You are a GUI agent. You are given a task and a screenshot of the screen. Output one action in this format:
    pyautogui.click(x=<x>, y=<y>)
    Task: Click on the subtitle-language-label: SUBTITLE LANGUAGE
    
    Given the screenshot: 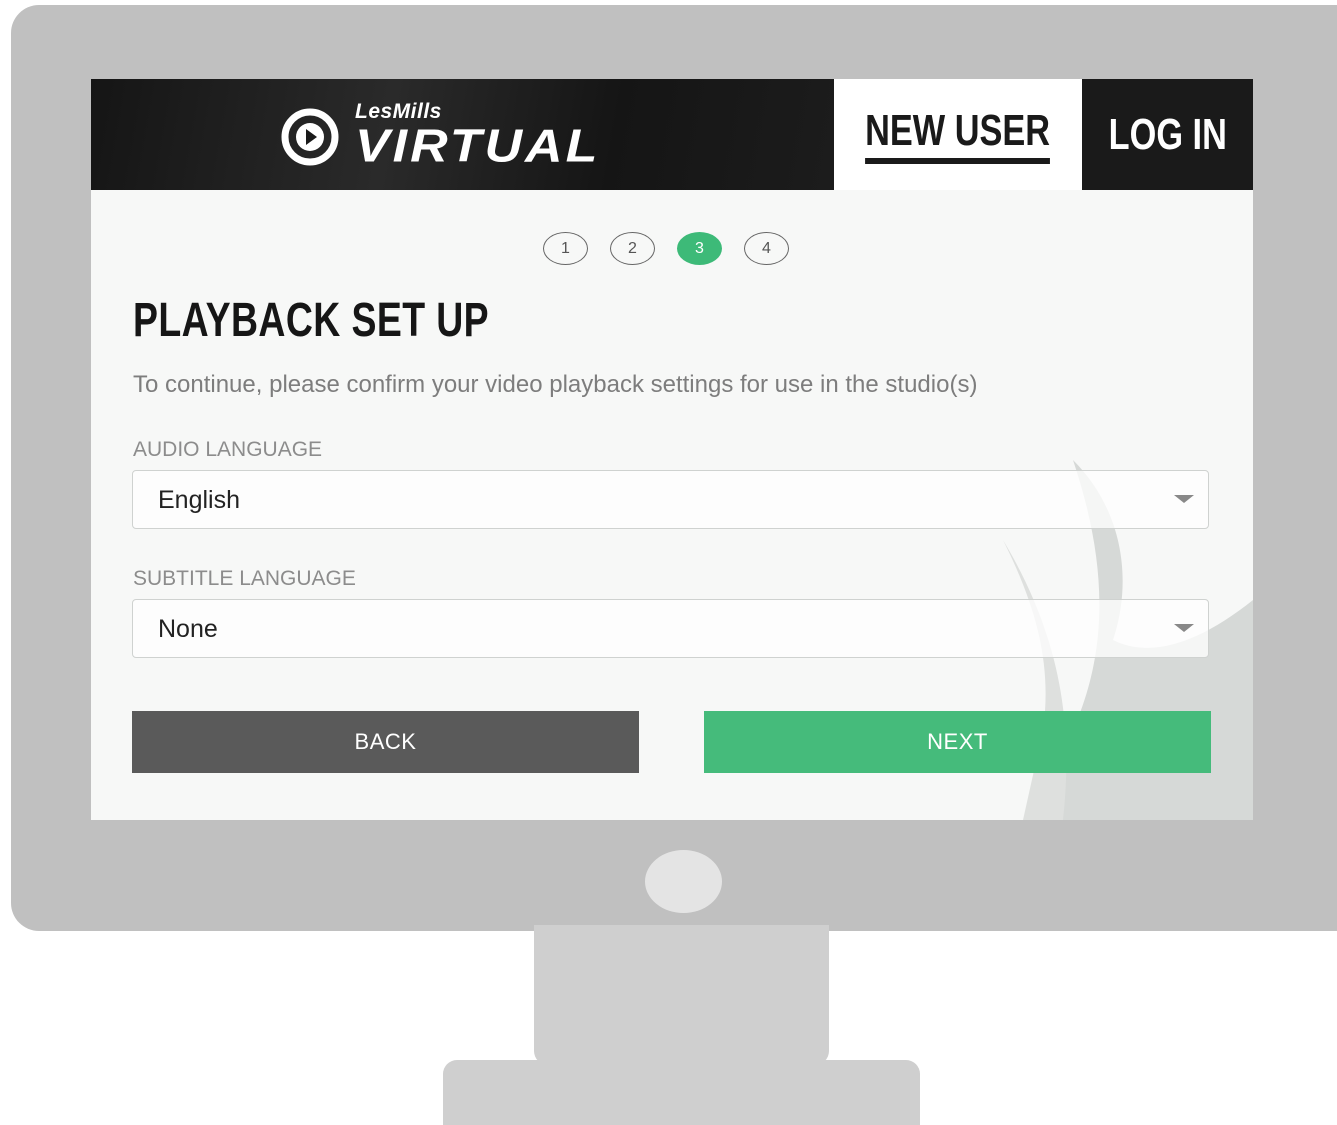 What is the action you would take?
    pyautogui.click(x=244, y=578)
    